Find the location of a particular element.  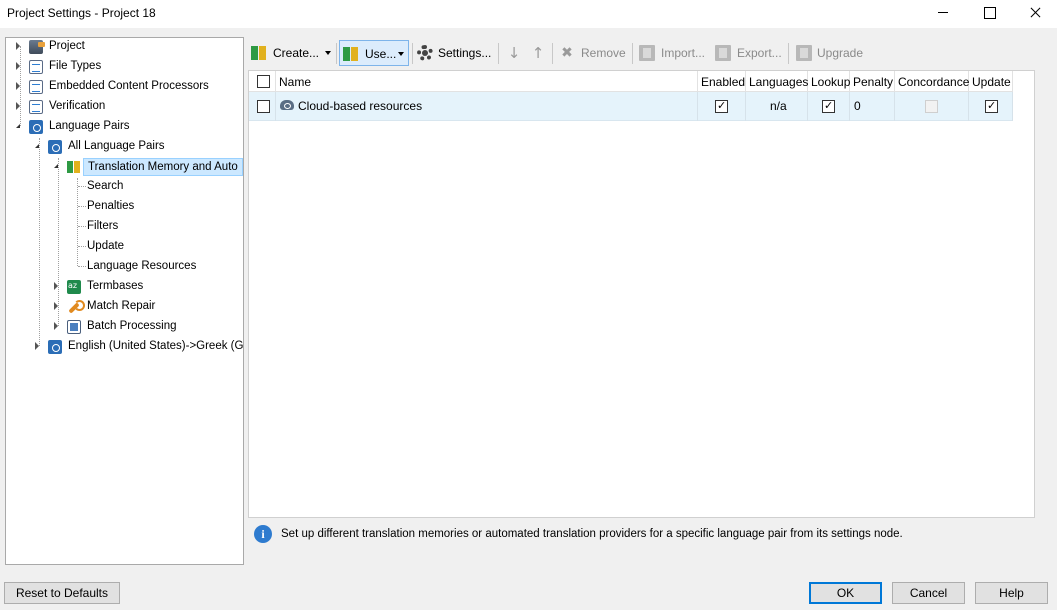

select-all-checkbox is located at coordinates (263, 81).